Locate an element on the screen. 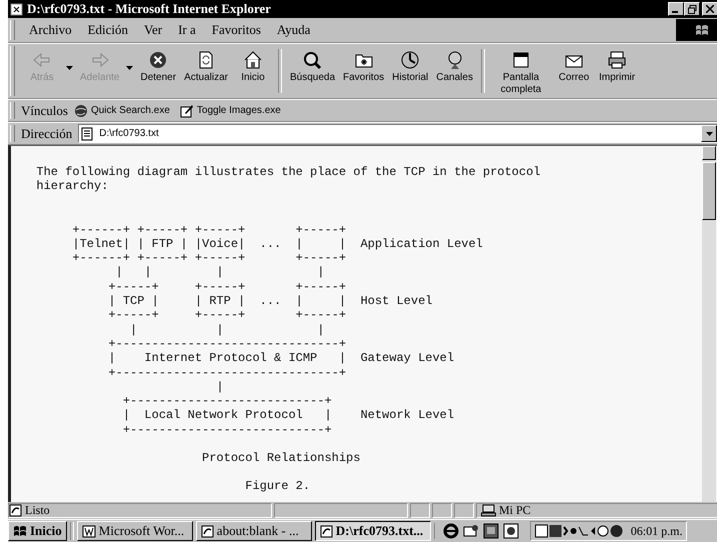  toolbar-button: Imprimir is located at coordinates (617, 67).